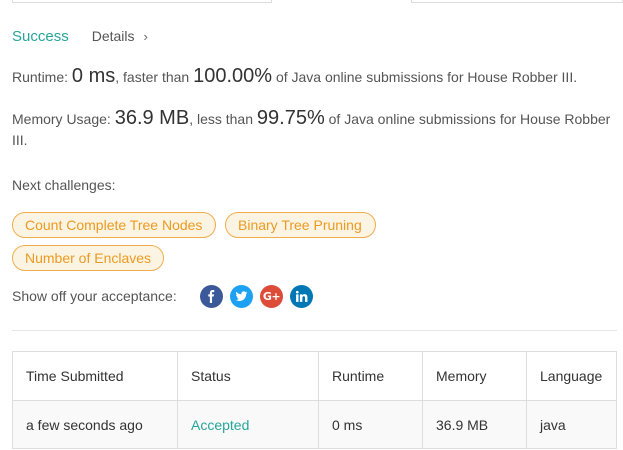 The height and width of the screenshot is (450, 623). I want to click on memory-mid: , less than, so click(223, 119).